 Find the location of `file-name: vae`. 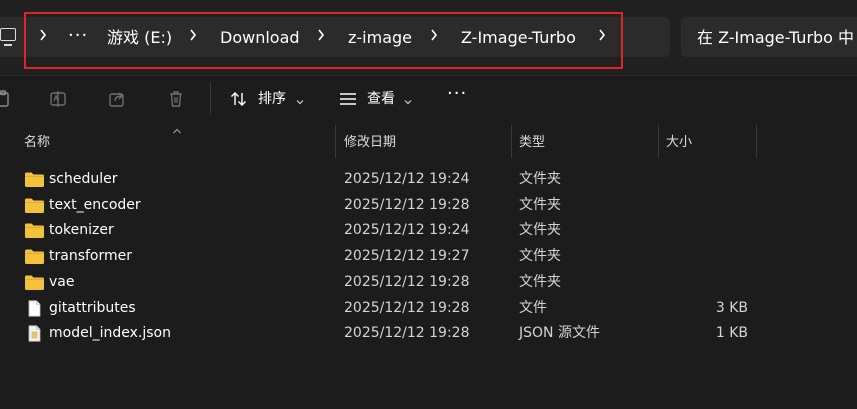

file-name: vae is located at coordinates (61, 282).